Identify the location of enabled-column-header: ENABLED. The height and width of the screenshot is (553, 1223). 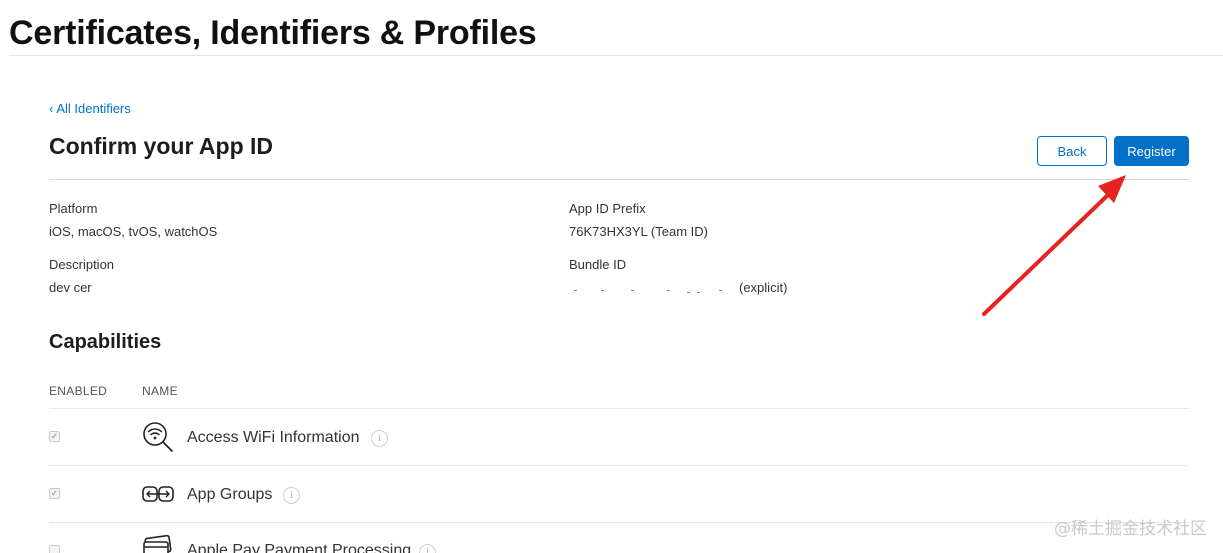
(78, 391).